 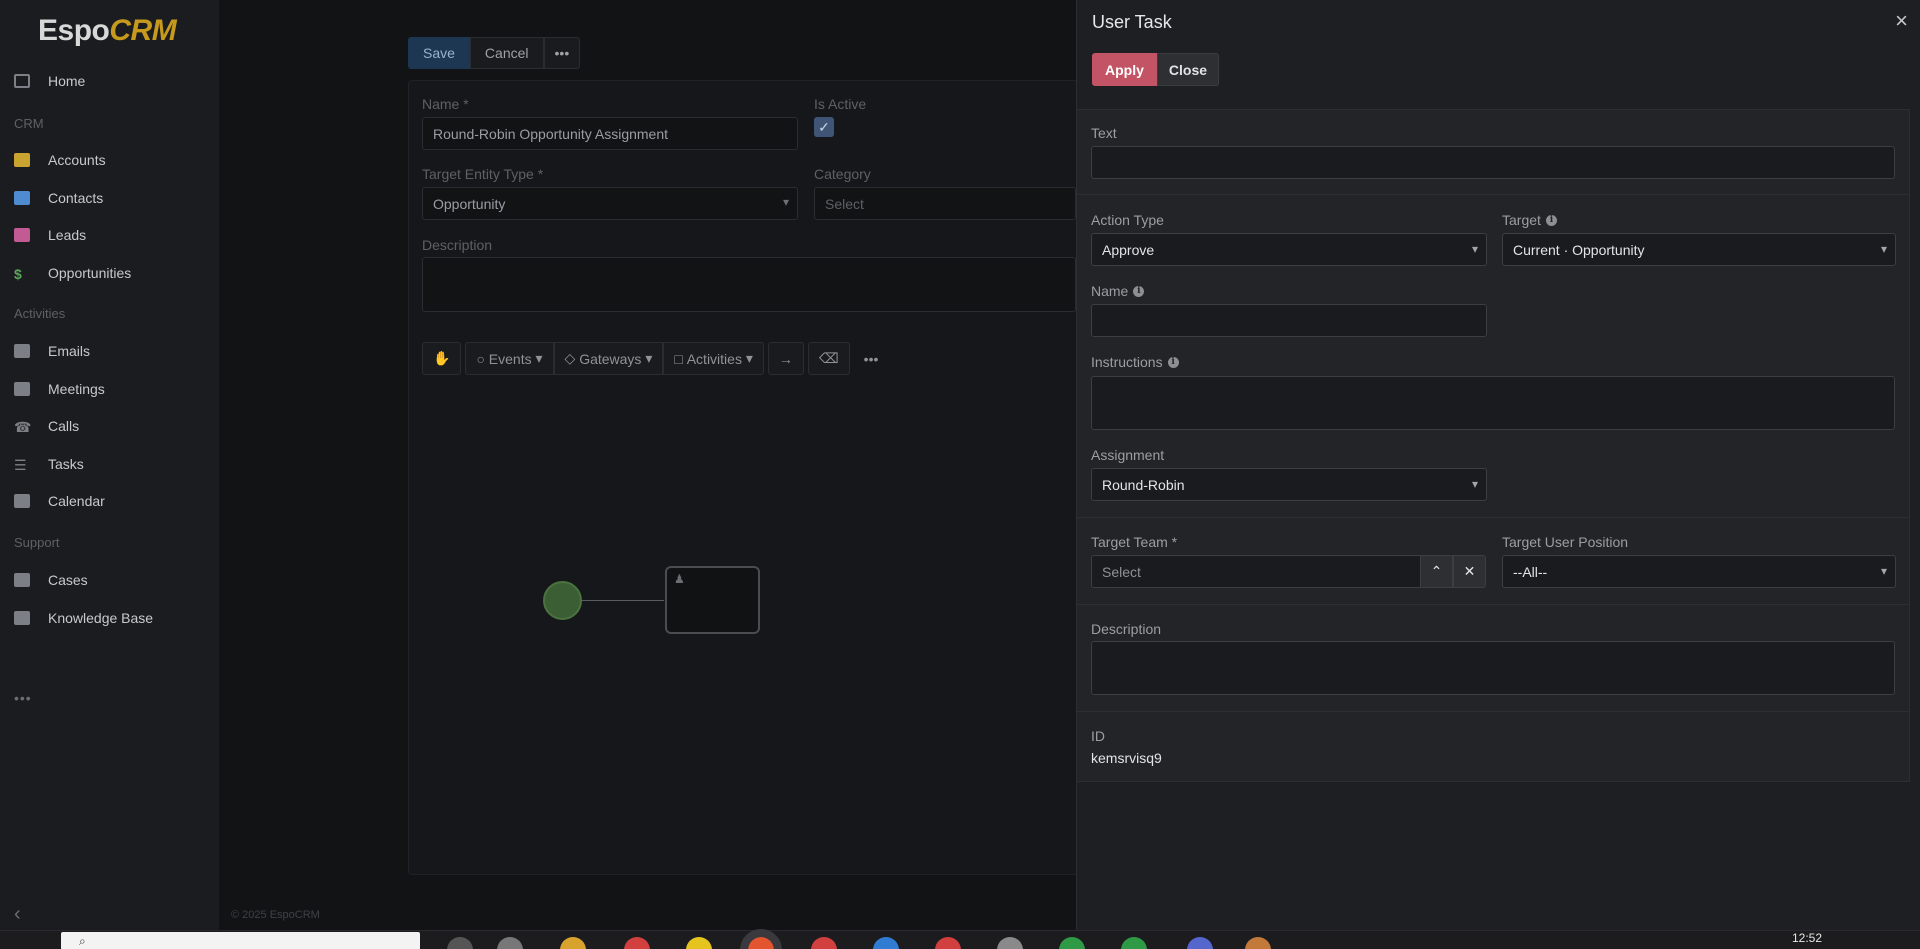 What do you see at coordinates (506, 53) in the screenshot?
I see `cancel-button: Cancel` at bounding box center [506, 53].